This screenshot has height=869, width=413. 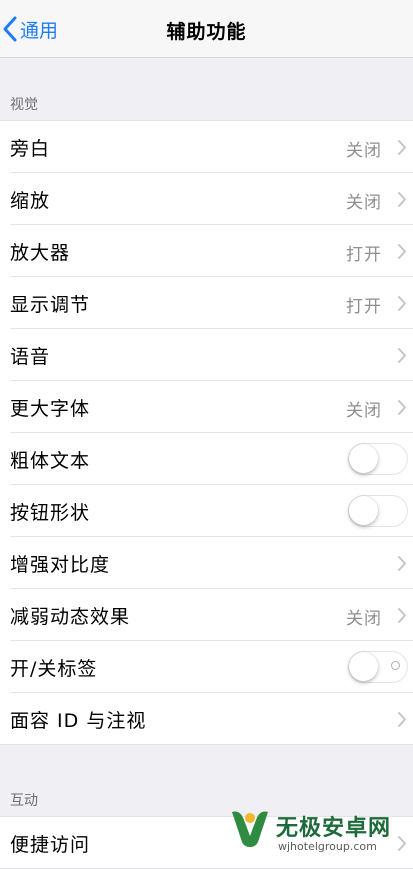 I want to click on row-label: 便捷访问, so click(x=50, y=845).